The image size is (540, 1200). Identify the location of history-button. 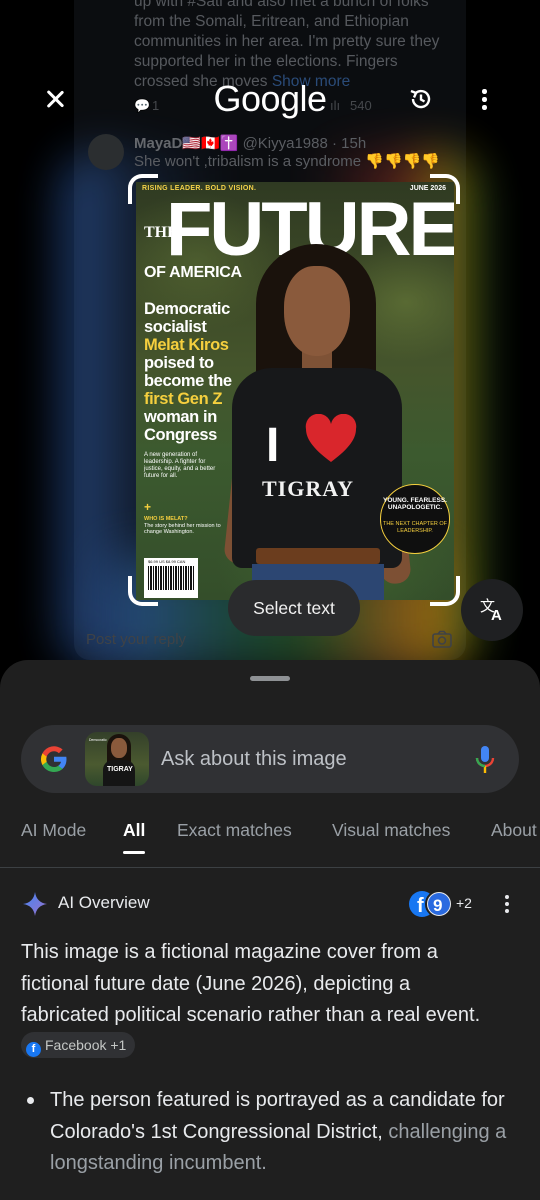
(421, 99).